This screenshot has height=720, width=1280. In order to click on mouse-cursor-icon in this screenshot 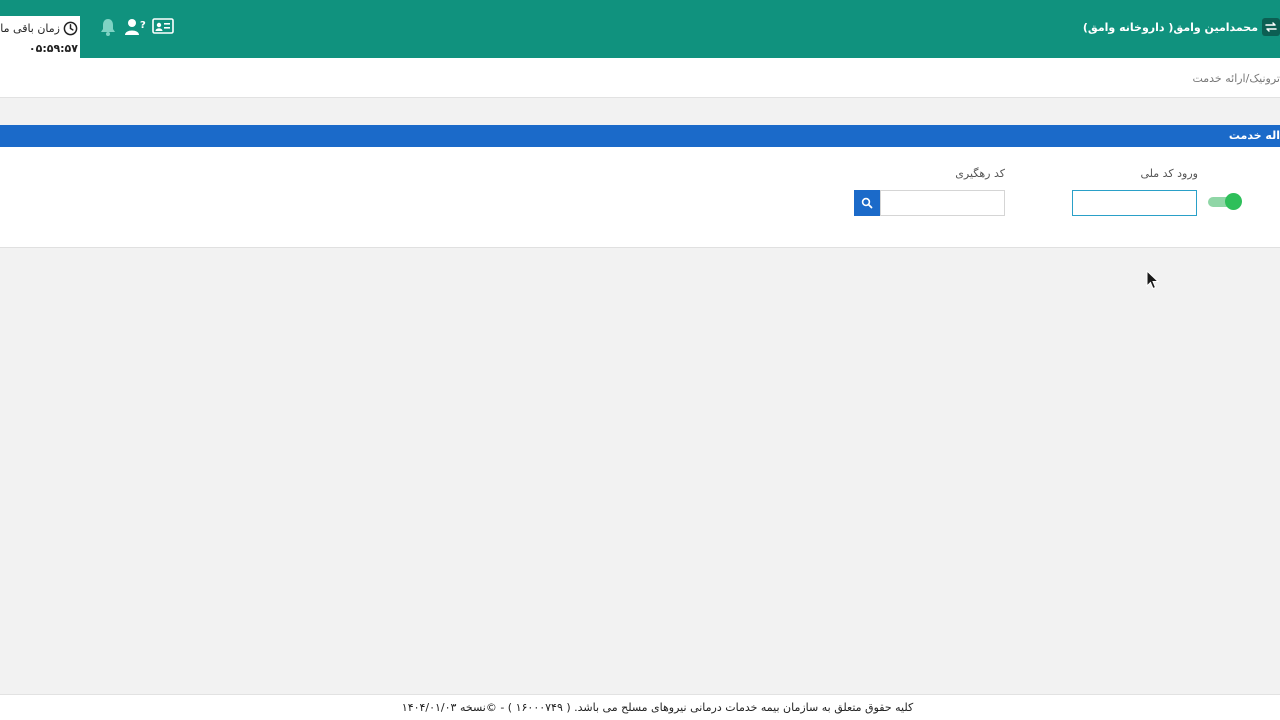, I will do `click(1153, 280)`.